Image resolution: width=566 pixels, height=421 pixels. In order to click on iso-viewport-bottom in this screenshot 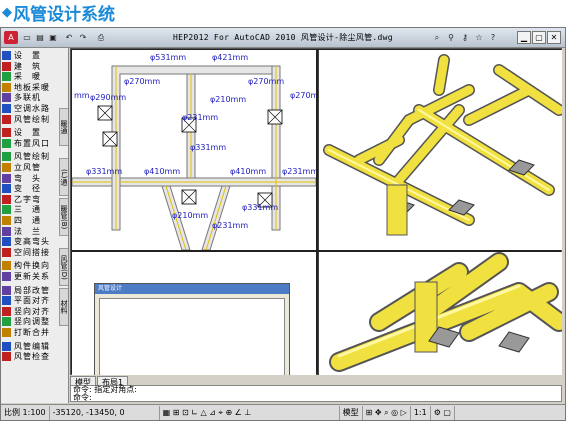, I will do `click(440, 313)`.